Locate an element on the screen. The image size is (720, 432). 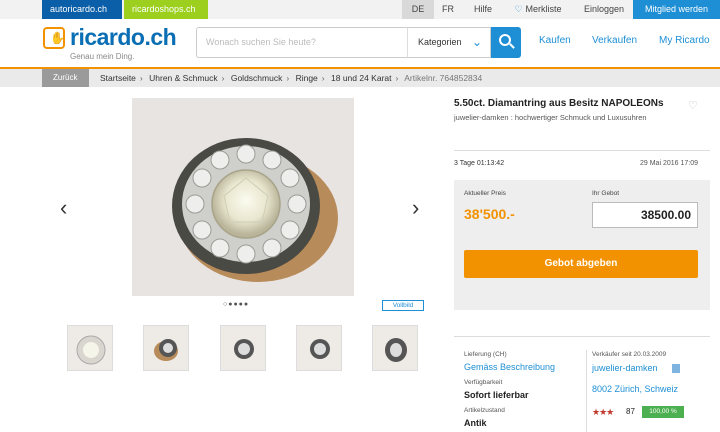
nav-kaufen: Kaufen is located at coordinates (555, 40).